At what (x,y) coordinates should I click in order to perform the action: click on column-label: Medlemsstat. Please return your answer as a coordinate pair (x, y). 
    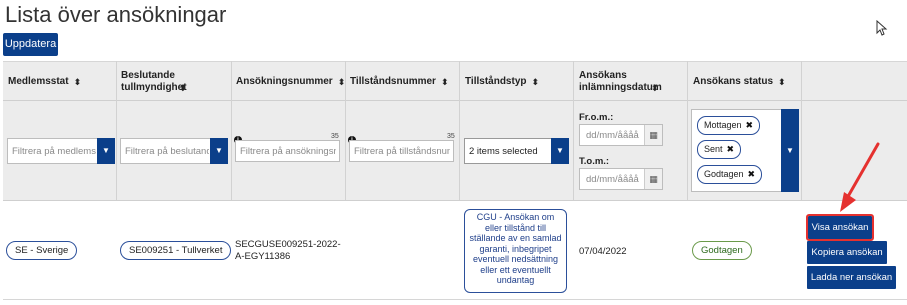
    Looking at the image, I should click on (38, 81).